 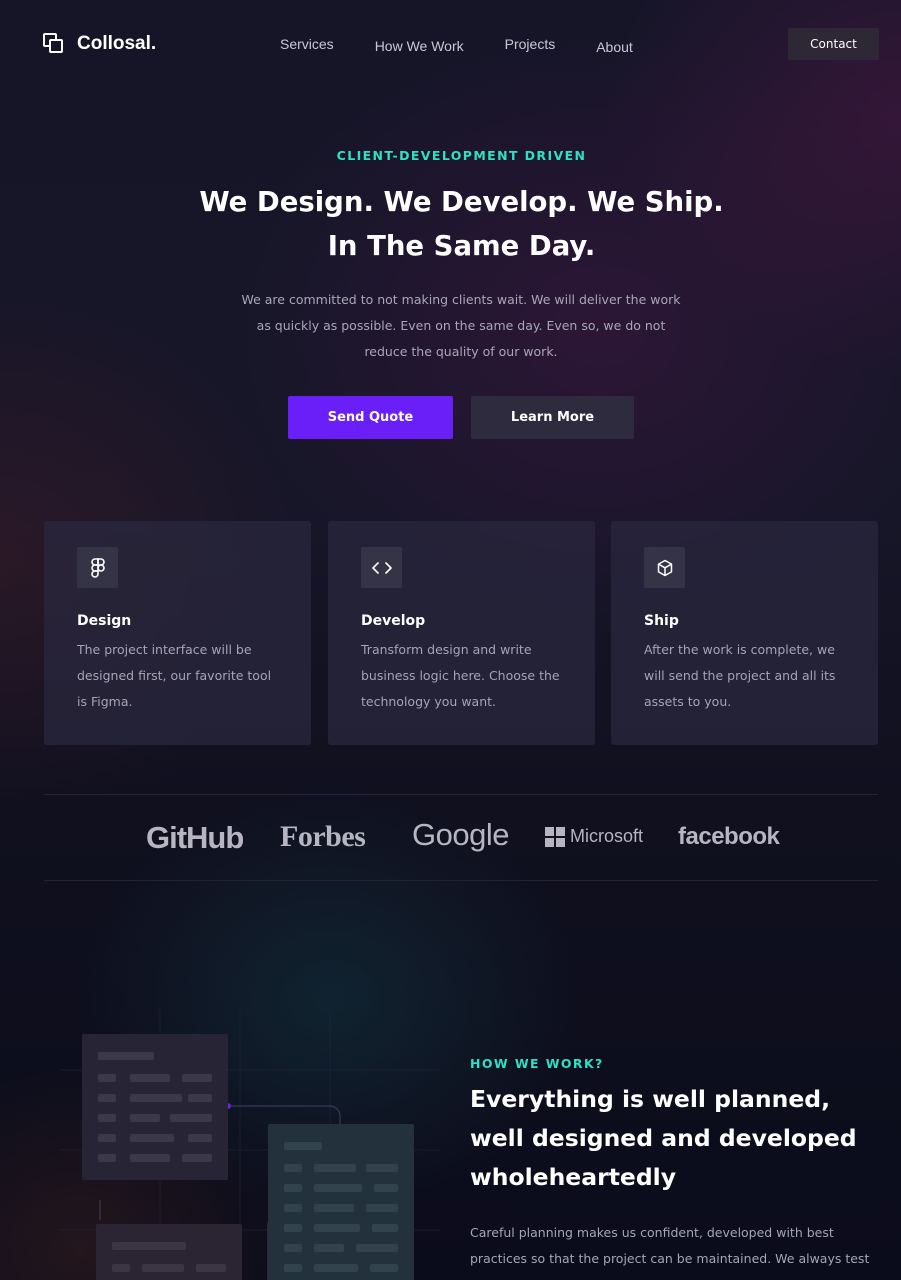 What do you see at coordinates (393, 621) in the screenshot?
I see `card-title: Develop` at bounding box center [393, 621].